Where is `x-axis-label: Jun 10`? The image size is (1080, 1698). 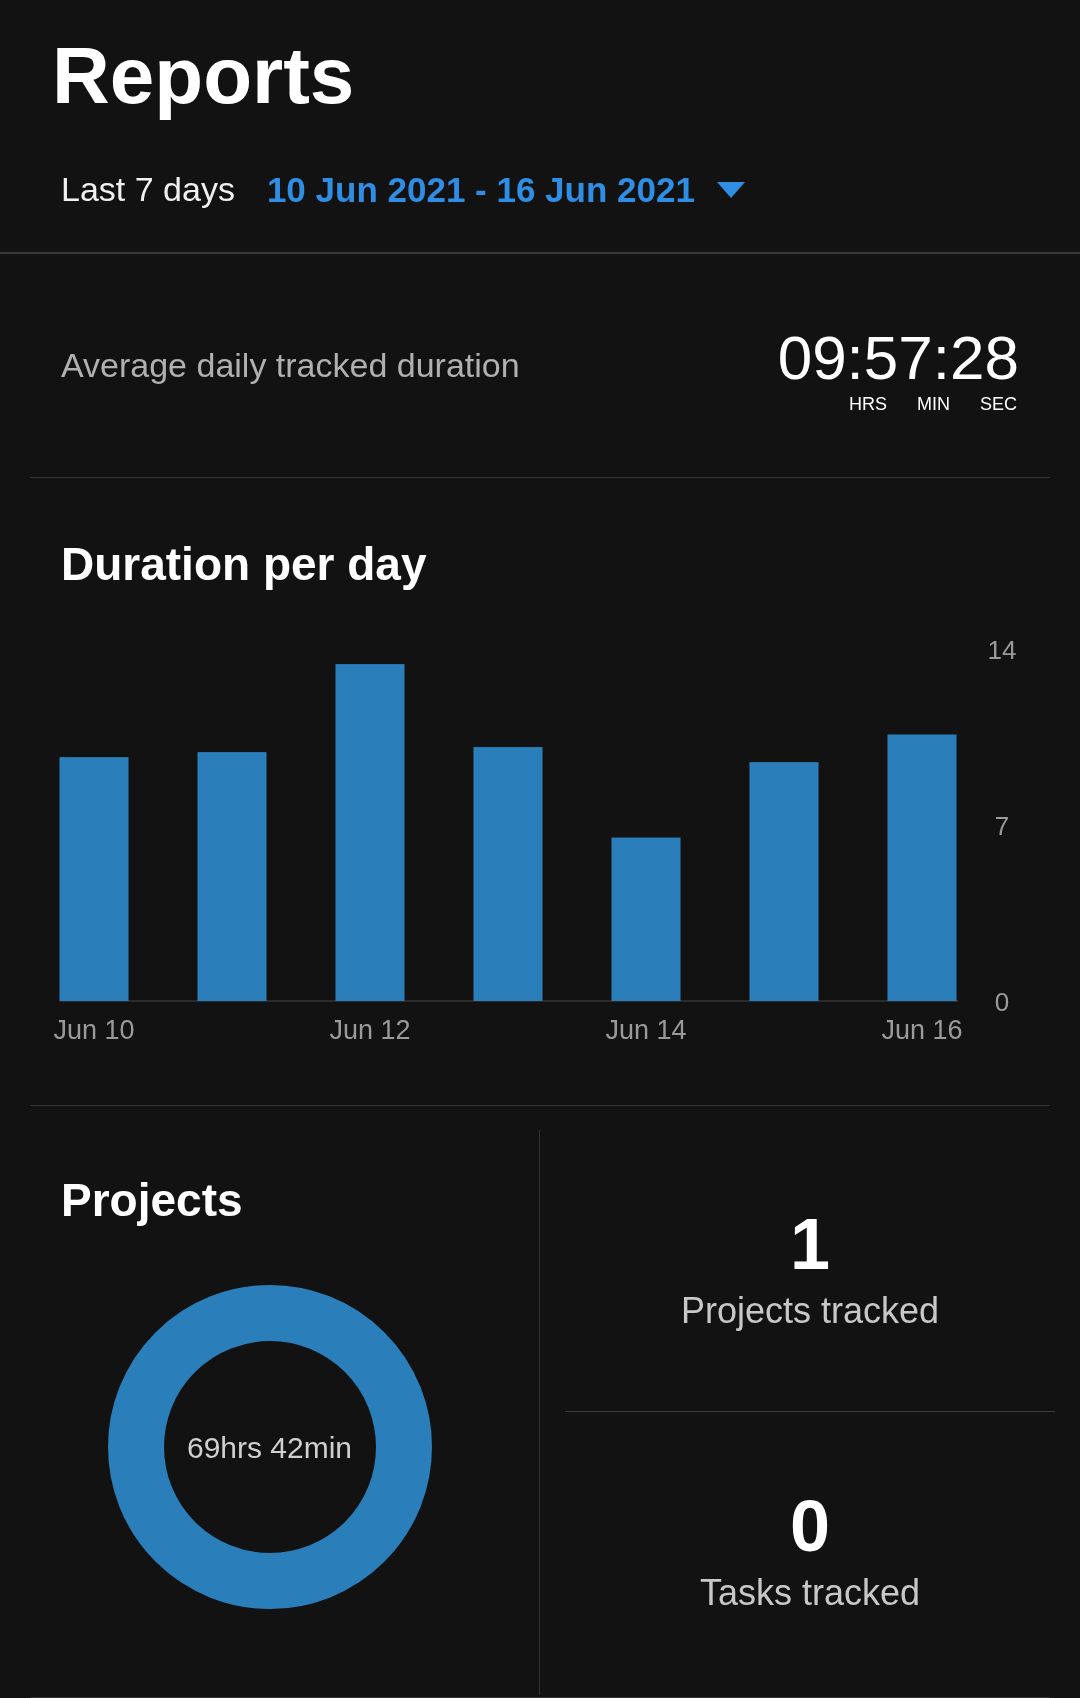 x-axis-label: Jun 10 is located at coordinates (94, 1030).